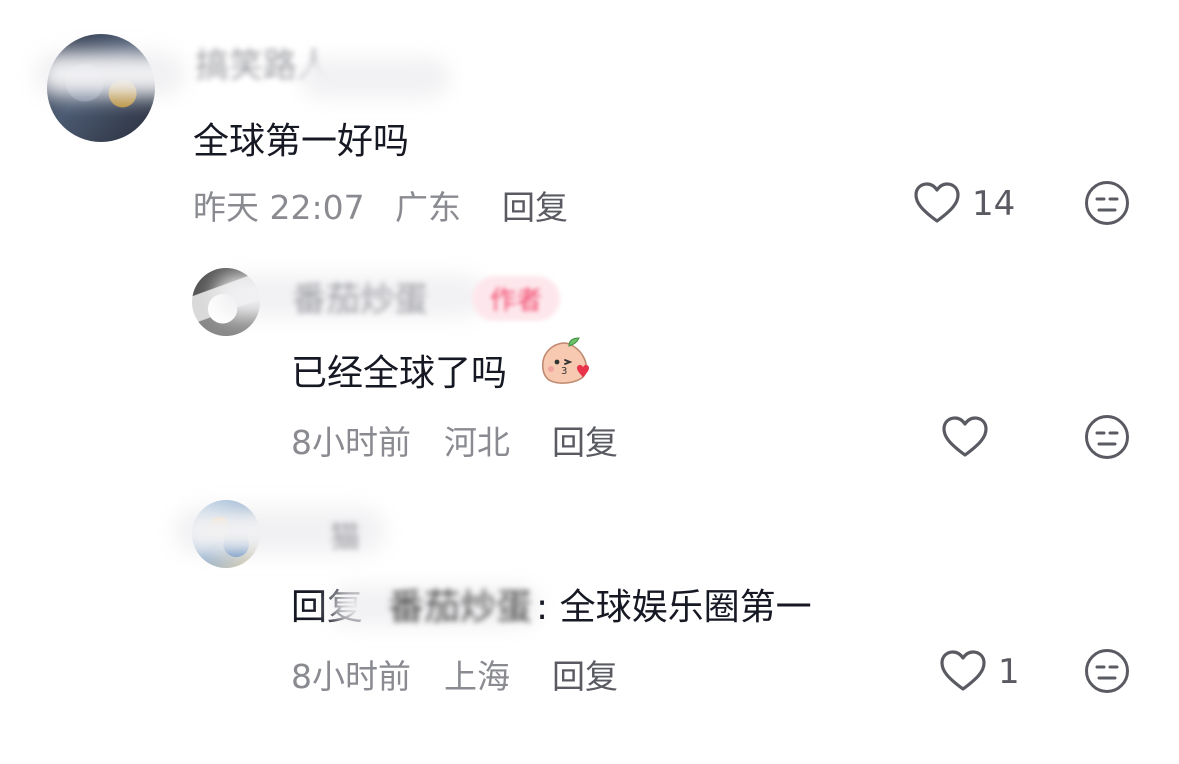 Image resolution: width=1179 pixels, height=764 pixels. Describe the element at coordinates (994, 204) in the screenshot. I see `like-count: 14` at that location.